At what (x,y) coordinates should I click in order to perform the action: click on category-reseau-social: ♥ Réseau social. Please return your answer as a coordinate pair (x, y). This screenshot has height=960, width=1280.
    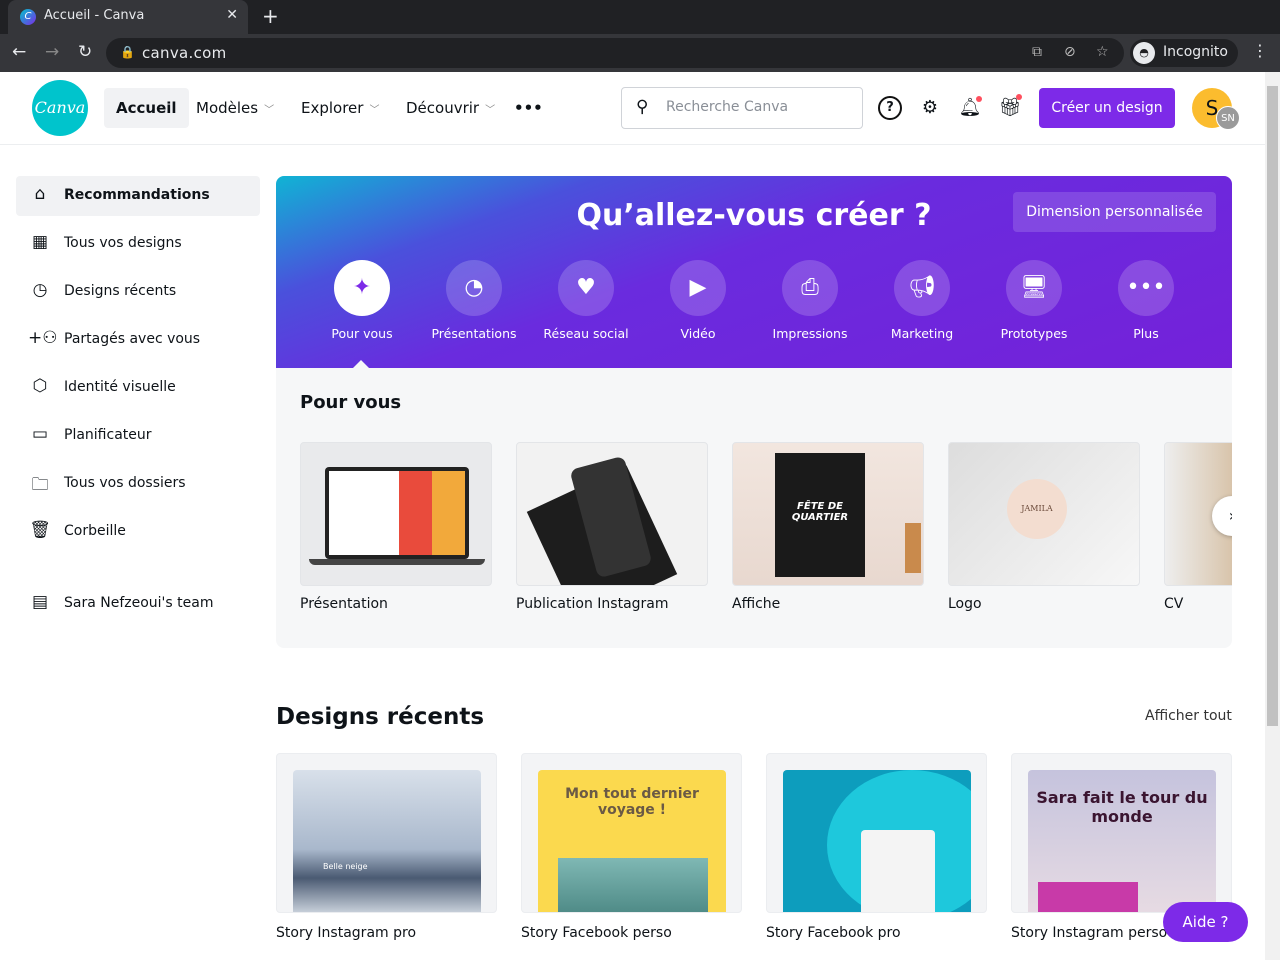
    Looking at the image, I should click on (586, 300).